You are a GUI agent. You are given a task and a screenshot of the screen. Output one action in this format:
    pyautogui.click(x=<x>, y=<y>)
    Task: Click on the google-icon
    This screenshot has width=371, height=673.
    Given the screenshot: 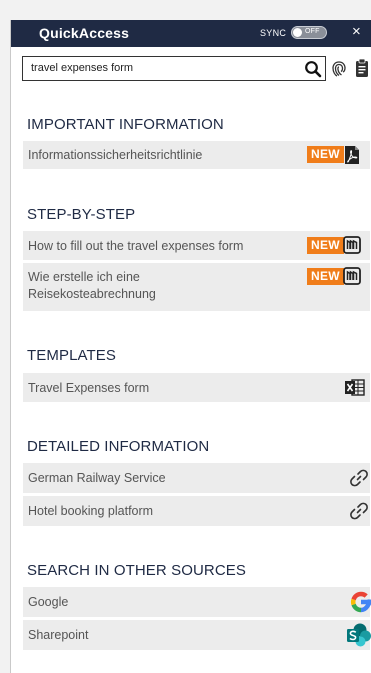 What is the action you would take?
    pyautogui.click(x=360, y=602)
    